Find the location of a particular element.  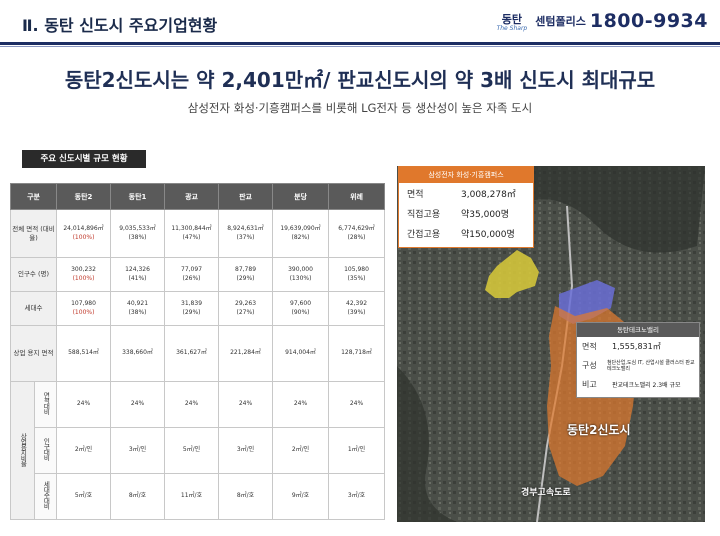

table-cell: 300,232 (100%) is located at coordinates (84, 274).